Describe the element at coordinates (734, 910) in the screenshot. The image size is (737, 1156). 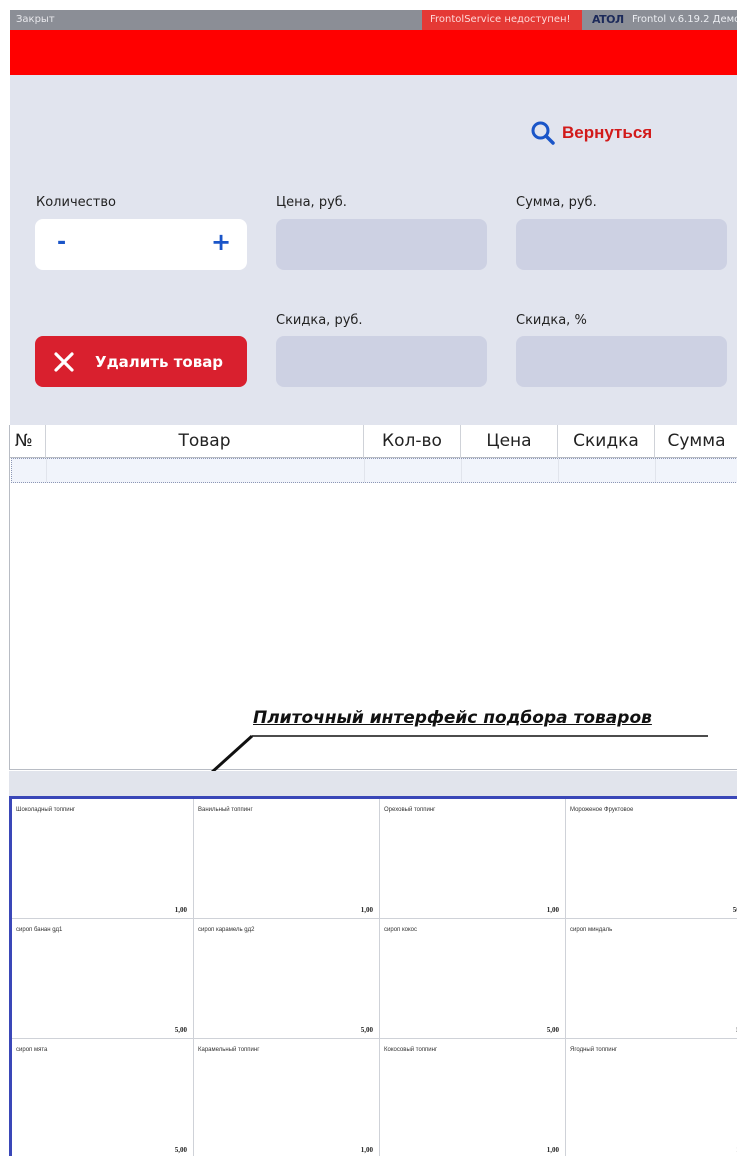
I see `product-tile-price: 50,0` at that location.